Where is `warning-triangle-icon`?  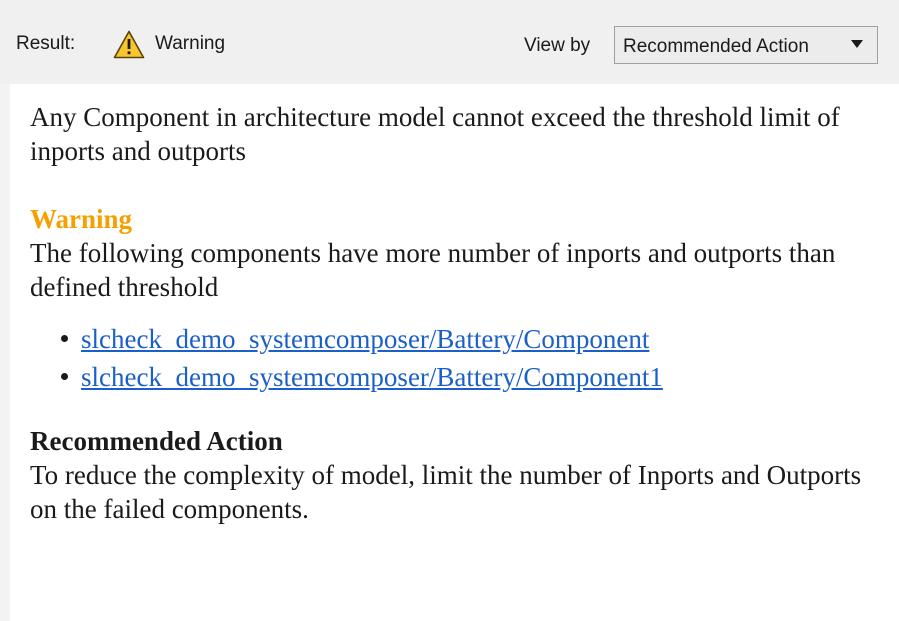 warning-triangle-icon is located at coordinates (129, 44).